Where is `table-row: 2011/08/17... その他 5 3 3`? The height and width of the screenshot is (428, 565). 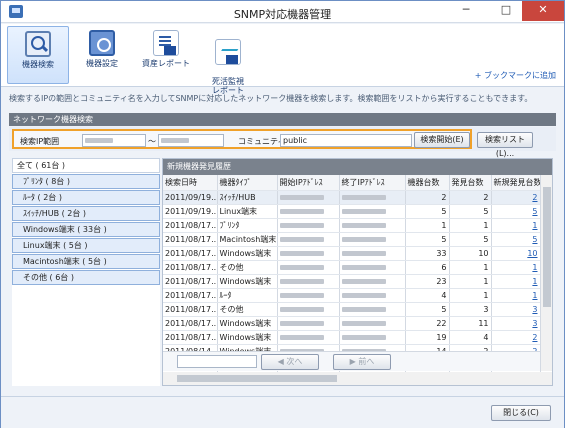
table-row: 2011/08/17... その他 5 3 3 is located at coordinates (352, 309).